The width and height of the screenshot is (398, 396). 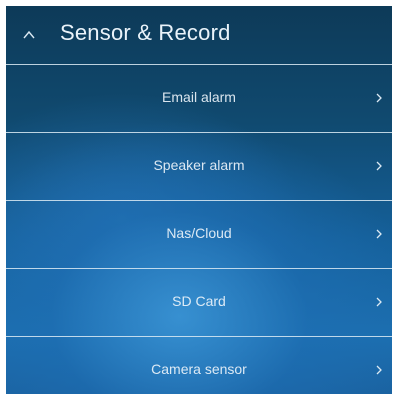 I want to click on menu-item-label: Camera sensor, so click(x=199, y=369).